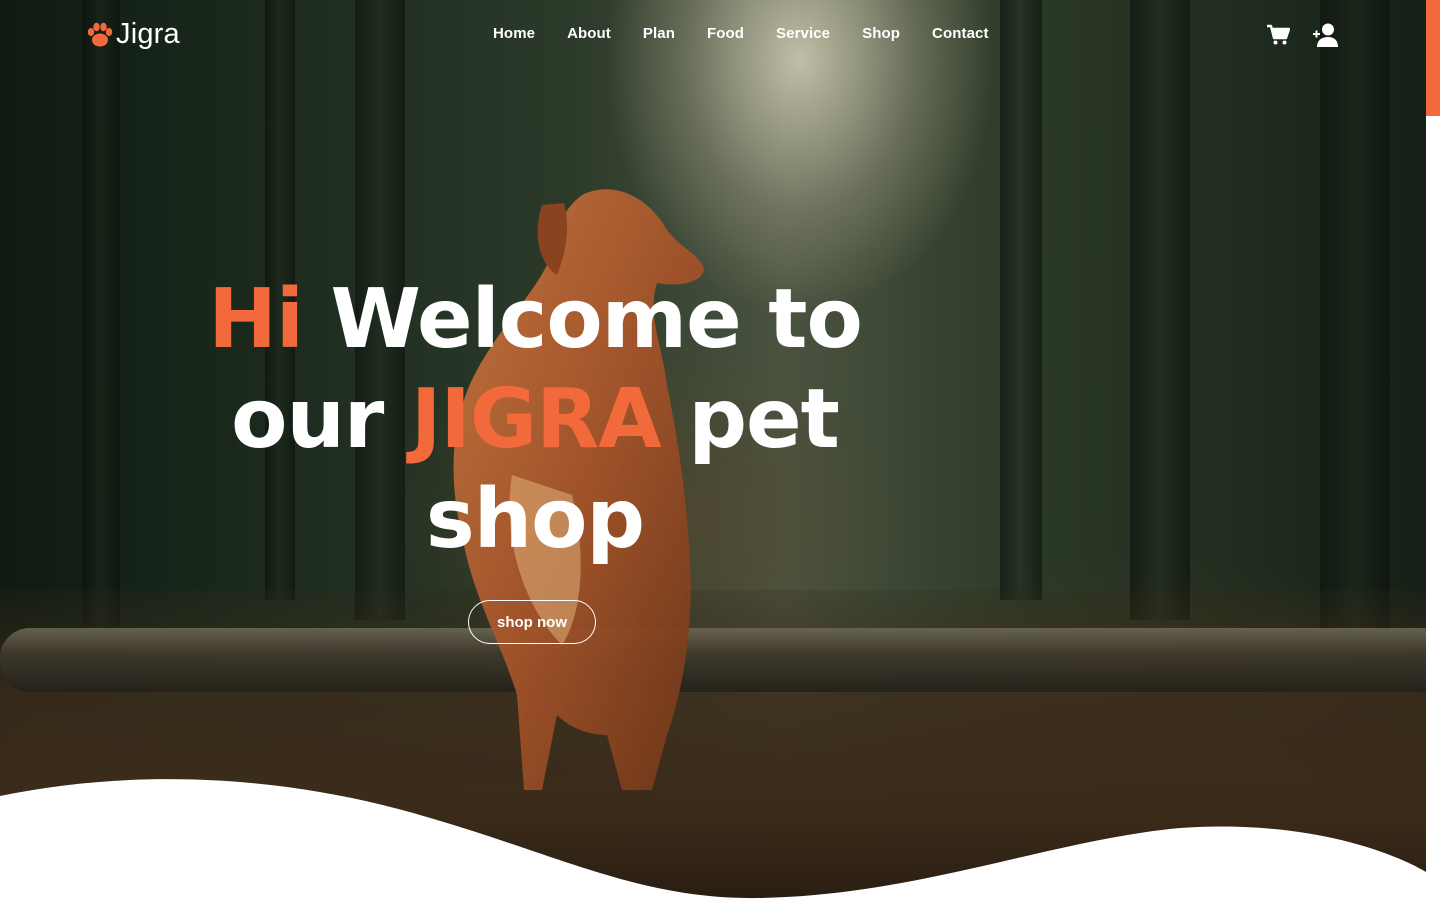 The height and width of the screenshot is (900, 1440). I want to click on headline-brand: JIGRA, so click(536, 419).